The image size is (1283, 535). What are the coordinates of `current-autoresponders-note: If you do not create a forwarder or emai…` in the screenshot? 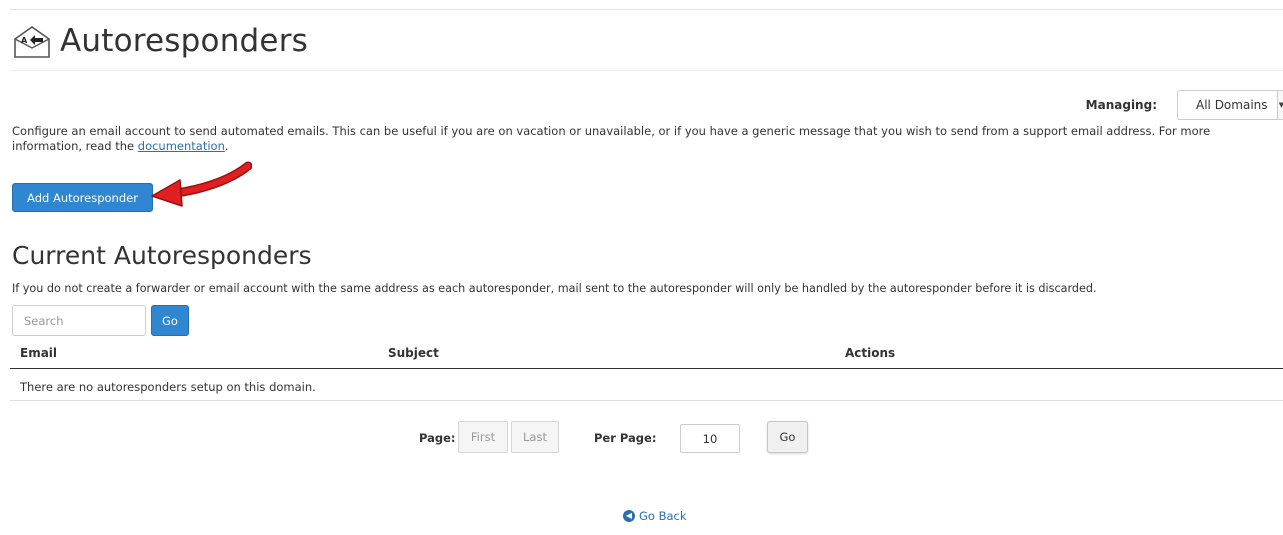 It's located at (554, 288).